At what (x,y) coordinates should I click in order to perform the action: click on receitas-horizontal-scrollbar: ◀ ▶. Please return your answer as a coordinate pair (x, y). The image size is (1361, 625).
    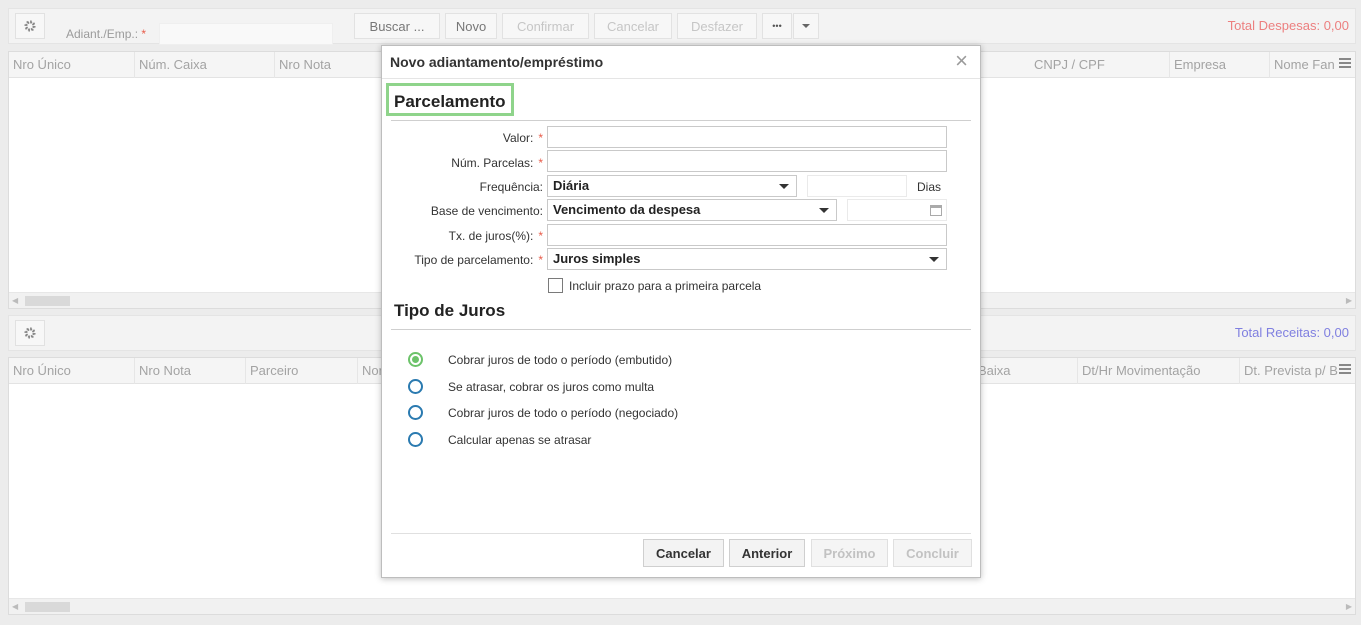
    Looking at the image, I should click on (682, 606).